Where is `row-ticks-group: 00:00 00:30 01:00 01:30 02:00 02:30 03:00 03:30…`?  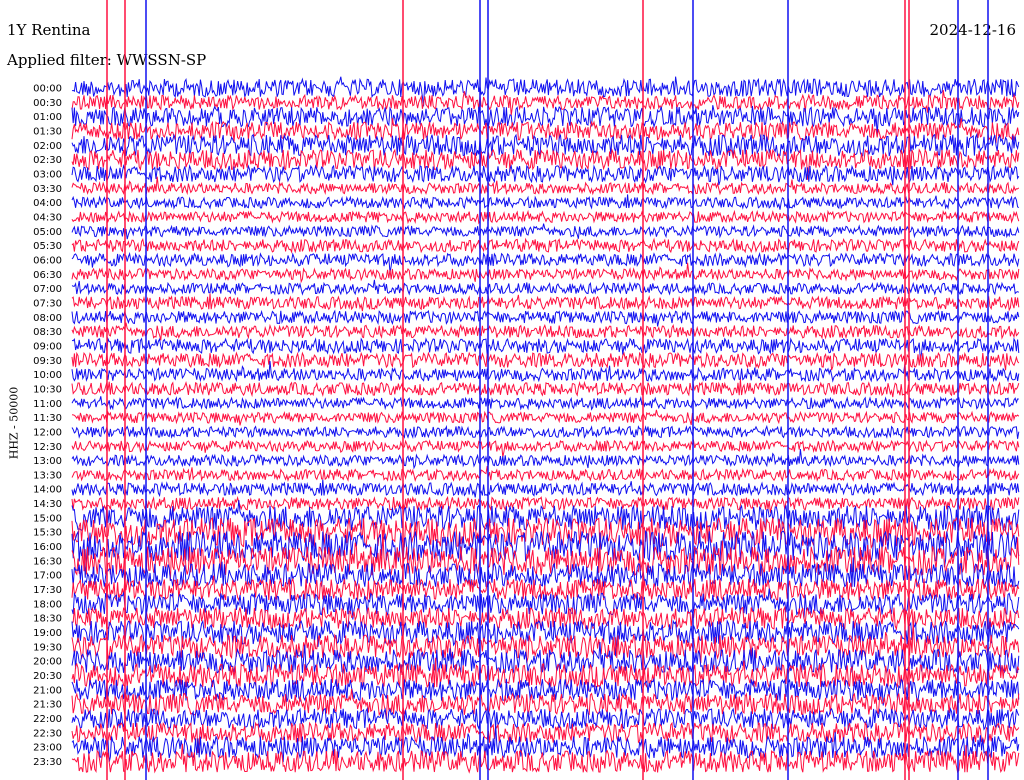
row-ticks-group: 00:00 00:30 01:00 01:30 02:00 02:30 03:00 03:30… is located at coordinates (47, 426).